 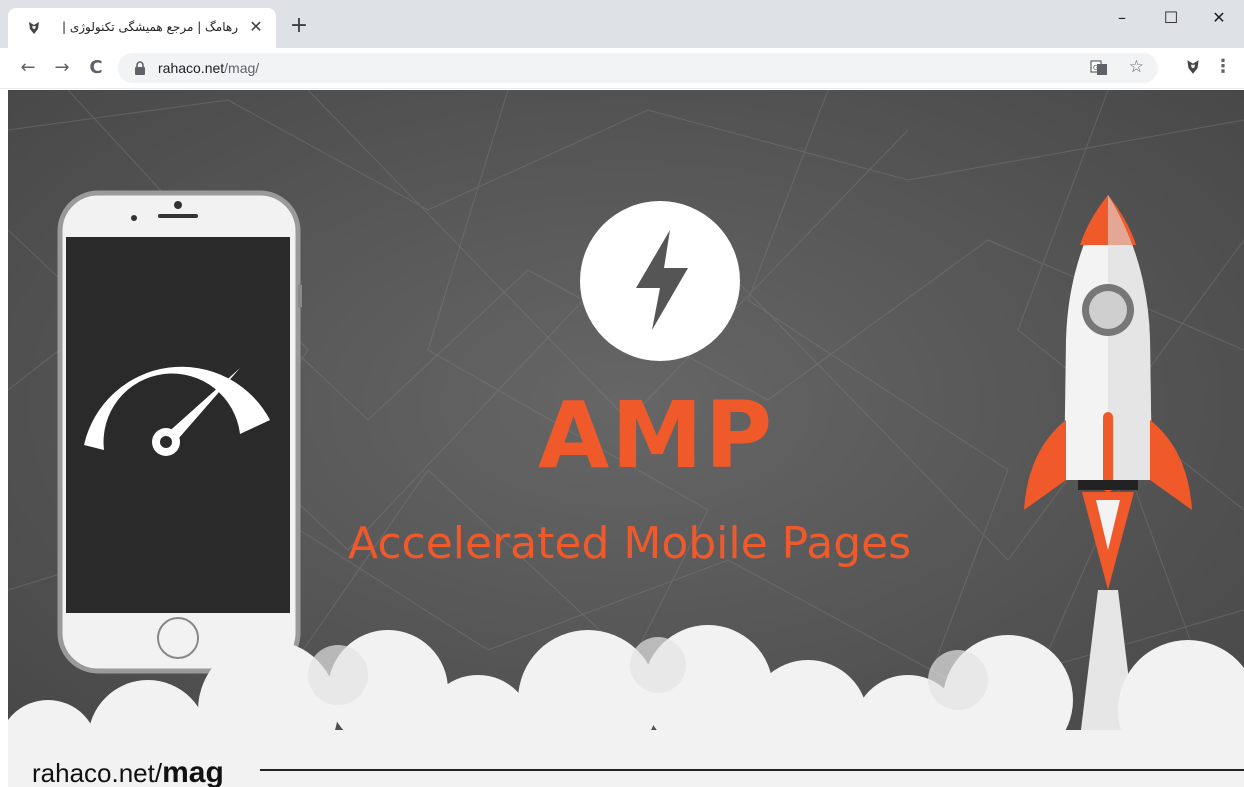 What do you see at coordinates (1193, 67) in the screenshot?
I see `extension-icon` at bounding box center [1193, 67].